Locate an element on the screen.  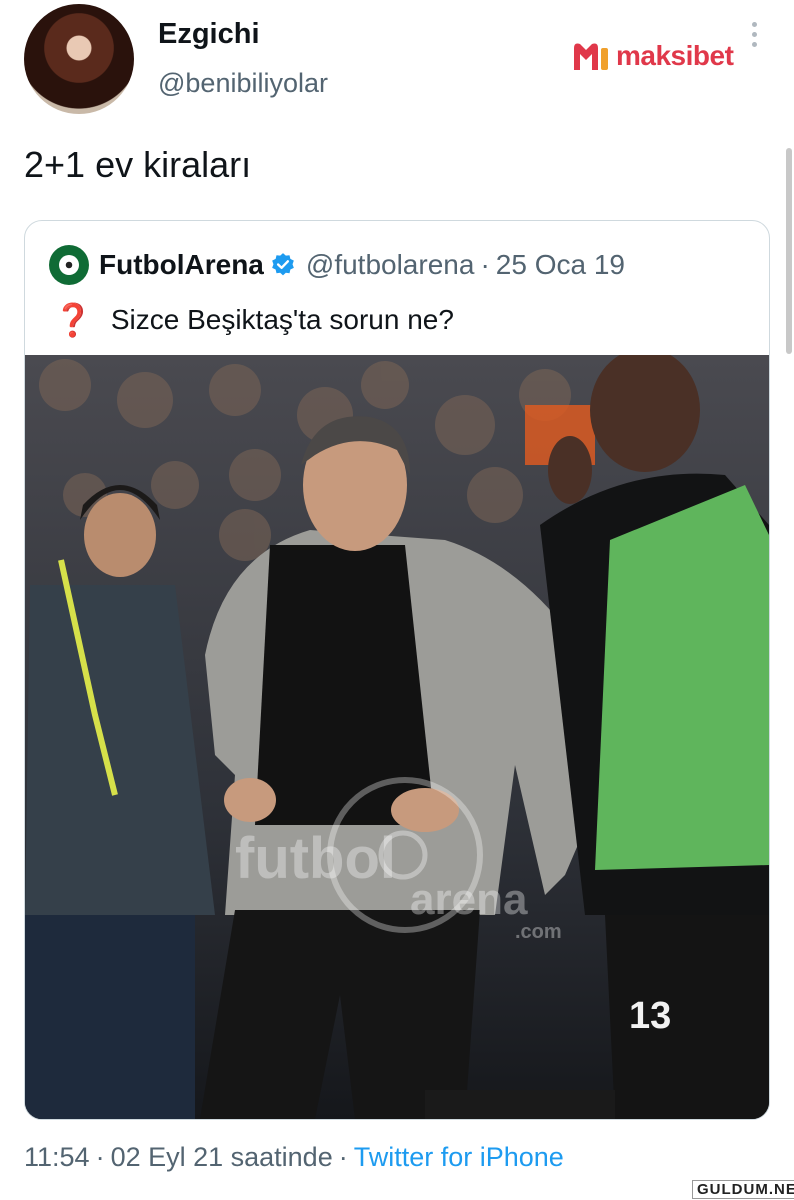
ad-brand-logo: maksibet is located at coordinates (653, 56).